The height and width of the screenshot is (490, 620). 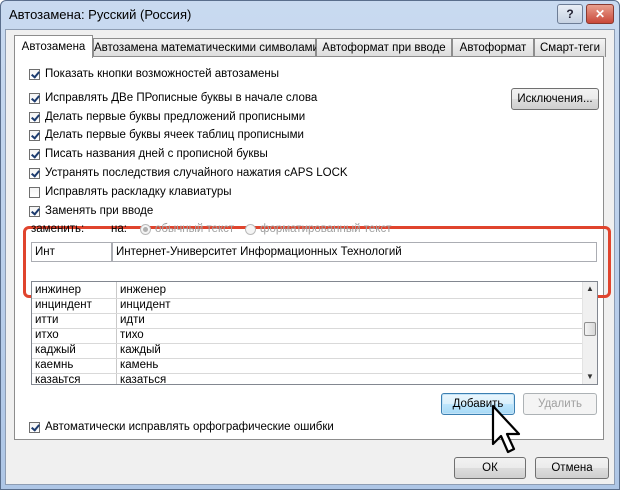 What do you see at coordinates (71, 252) in the screenshot?
I see `replace-input: Инт` at bounding box center [71, 252].